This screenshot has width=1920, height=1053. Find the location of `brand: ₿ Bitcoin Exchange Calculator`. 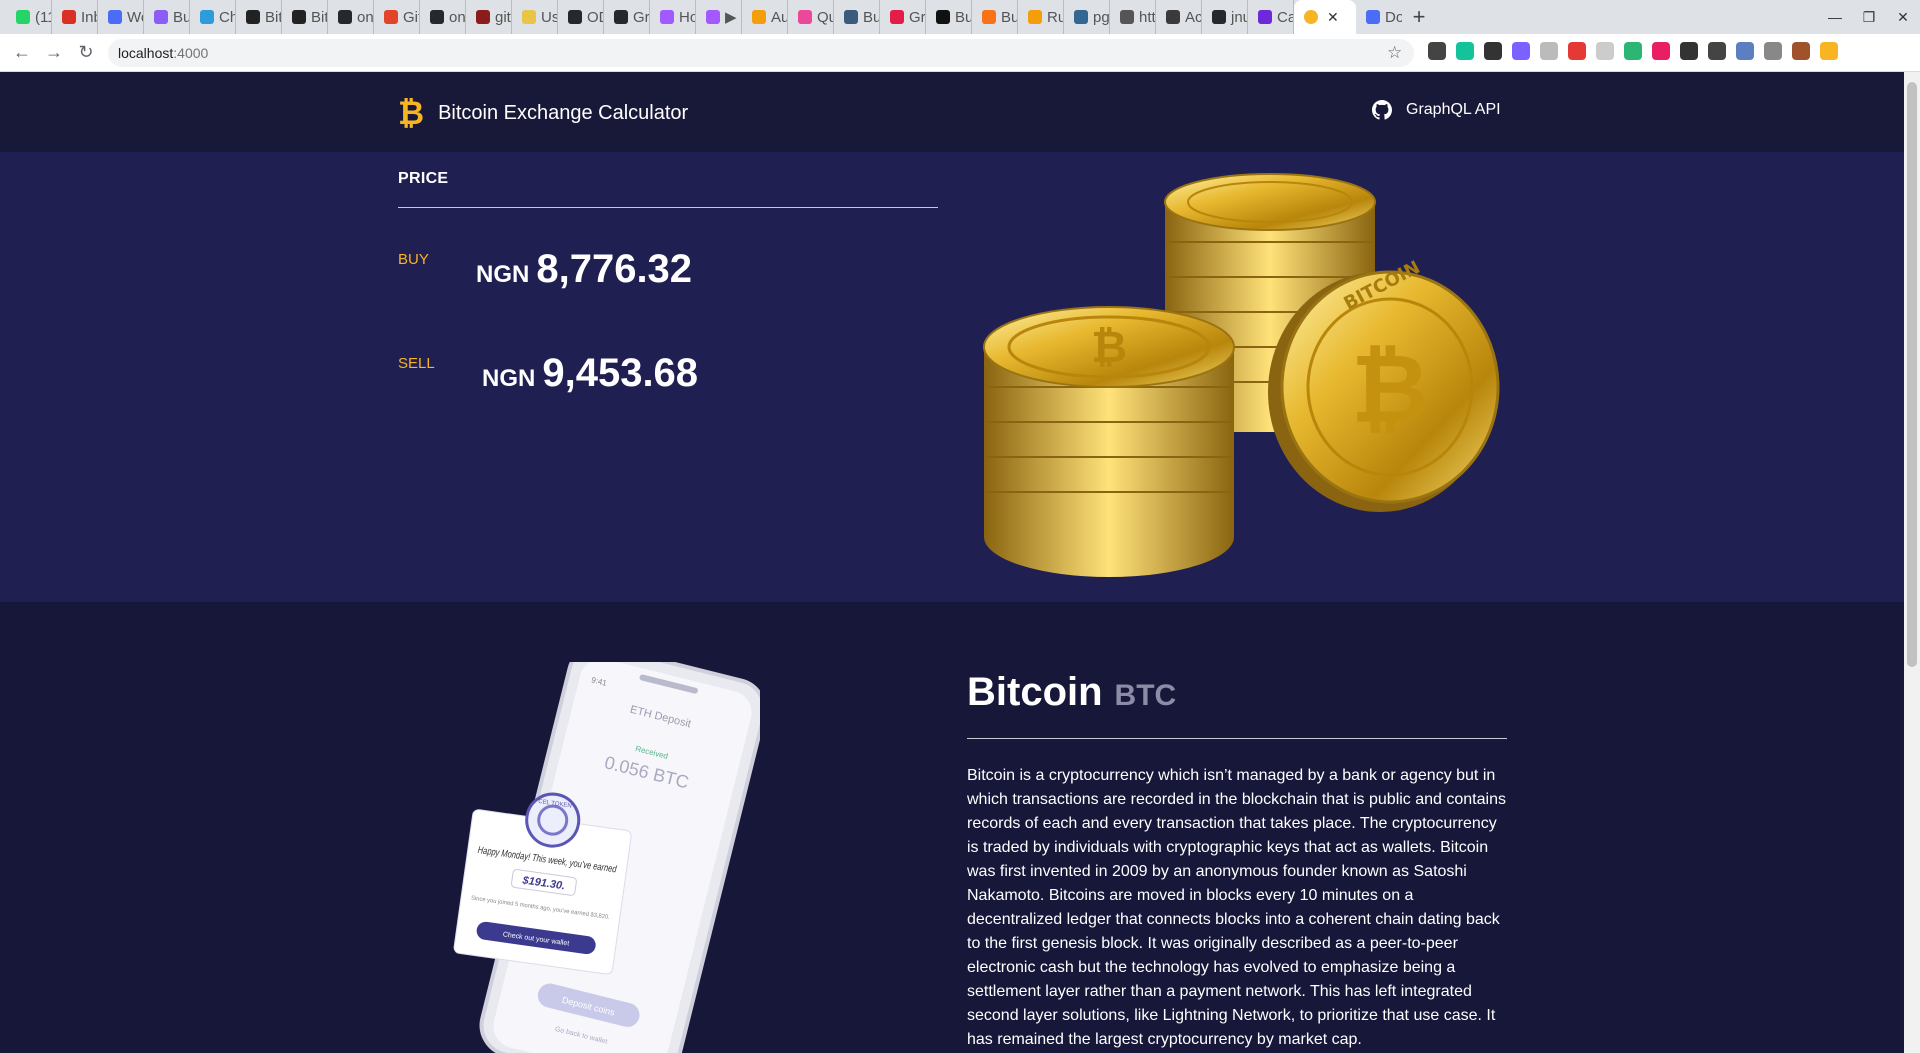

brand: ₿ Bitcoin Exchange Calculator is located at coordinates (543, 113).